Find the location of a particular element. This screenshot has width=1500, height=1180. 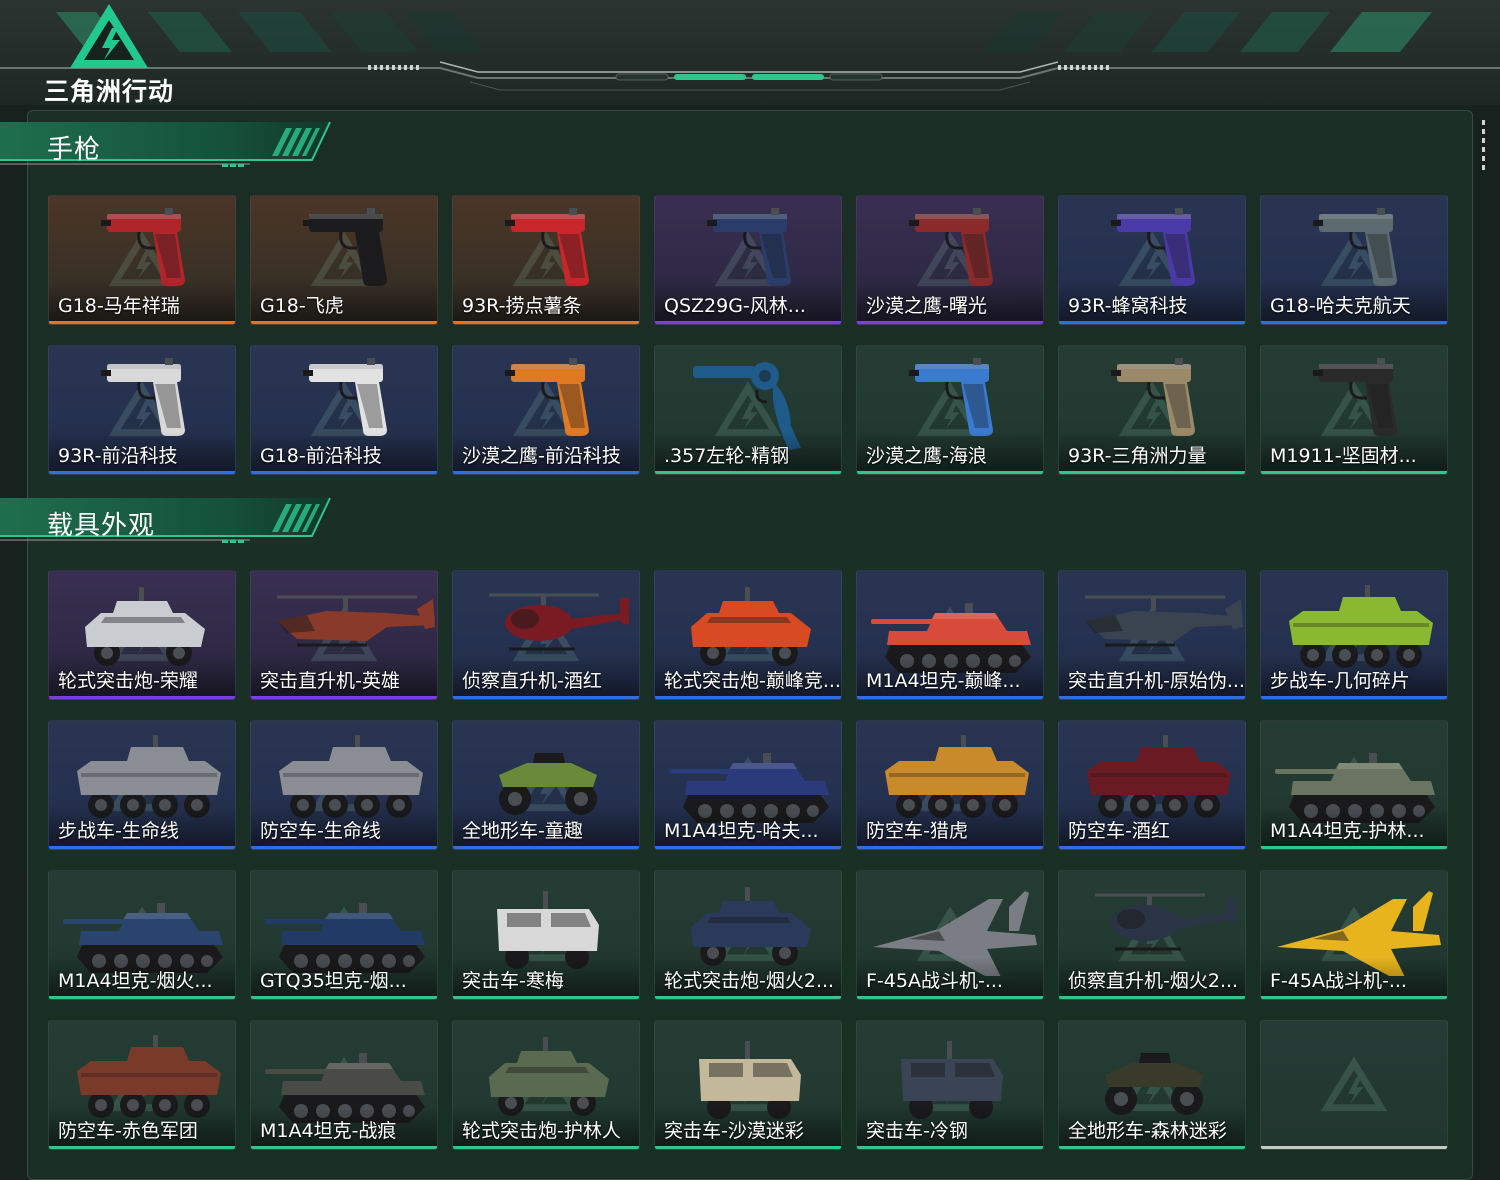

item-name: 沙漠之鹰-前沿科技 is located at coordinates (541, 456).